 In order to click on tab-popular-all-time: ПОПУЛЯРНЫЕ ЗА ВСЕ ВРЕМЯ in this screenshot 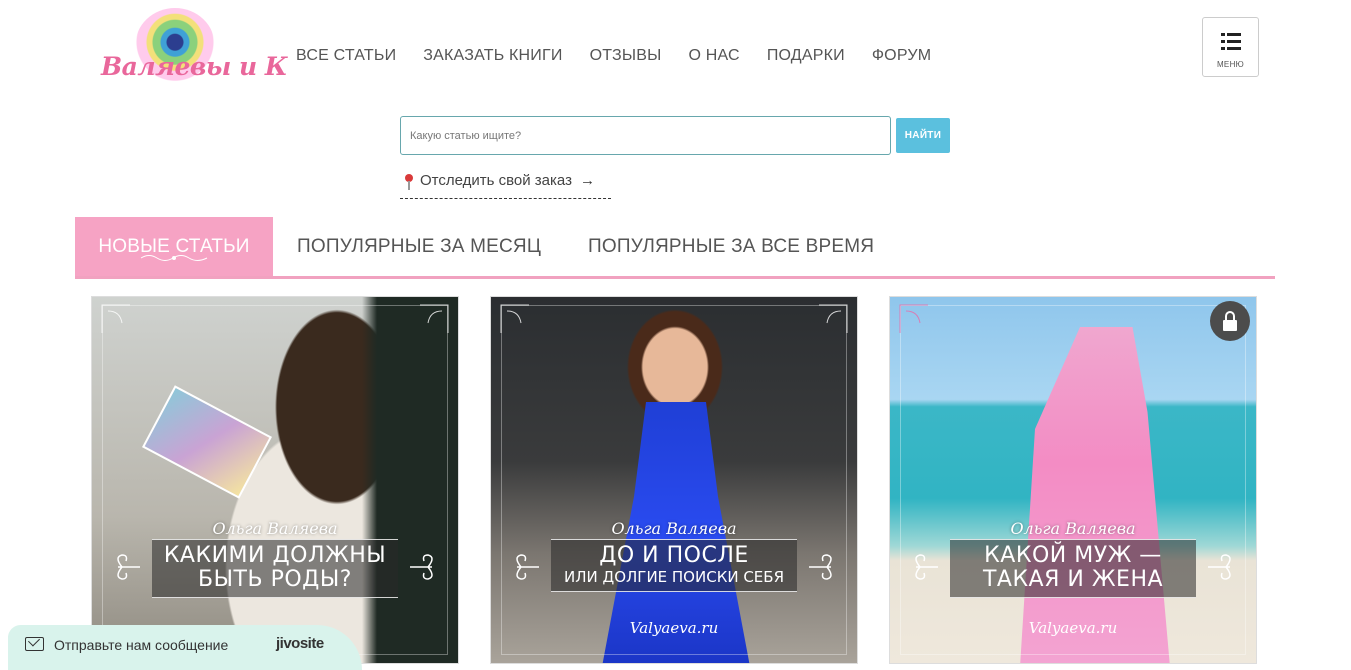, I will do `click(731, 246)`.